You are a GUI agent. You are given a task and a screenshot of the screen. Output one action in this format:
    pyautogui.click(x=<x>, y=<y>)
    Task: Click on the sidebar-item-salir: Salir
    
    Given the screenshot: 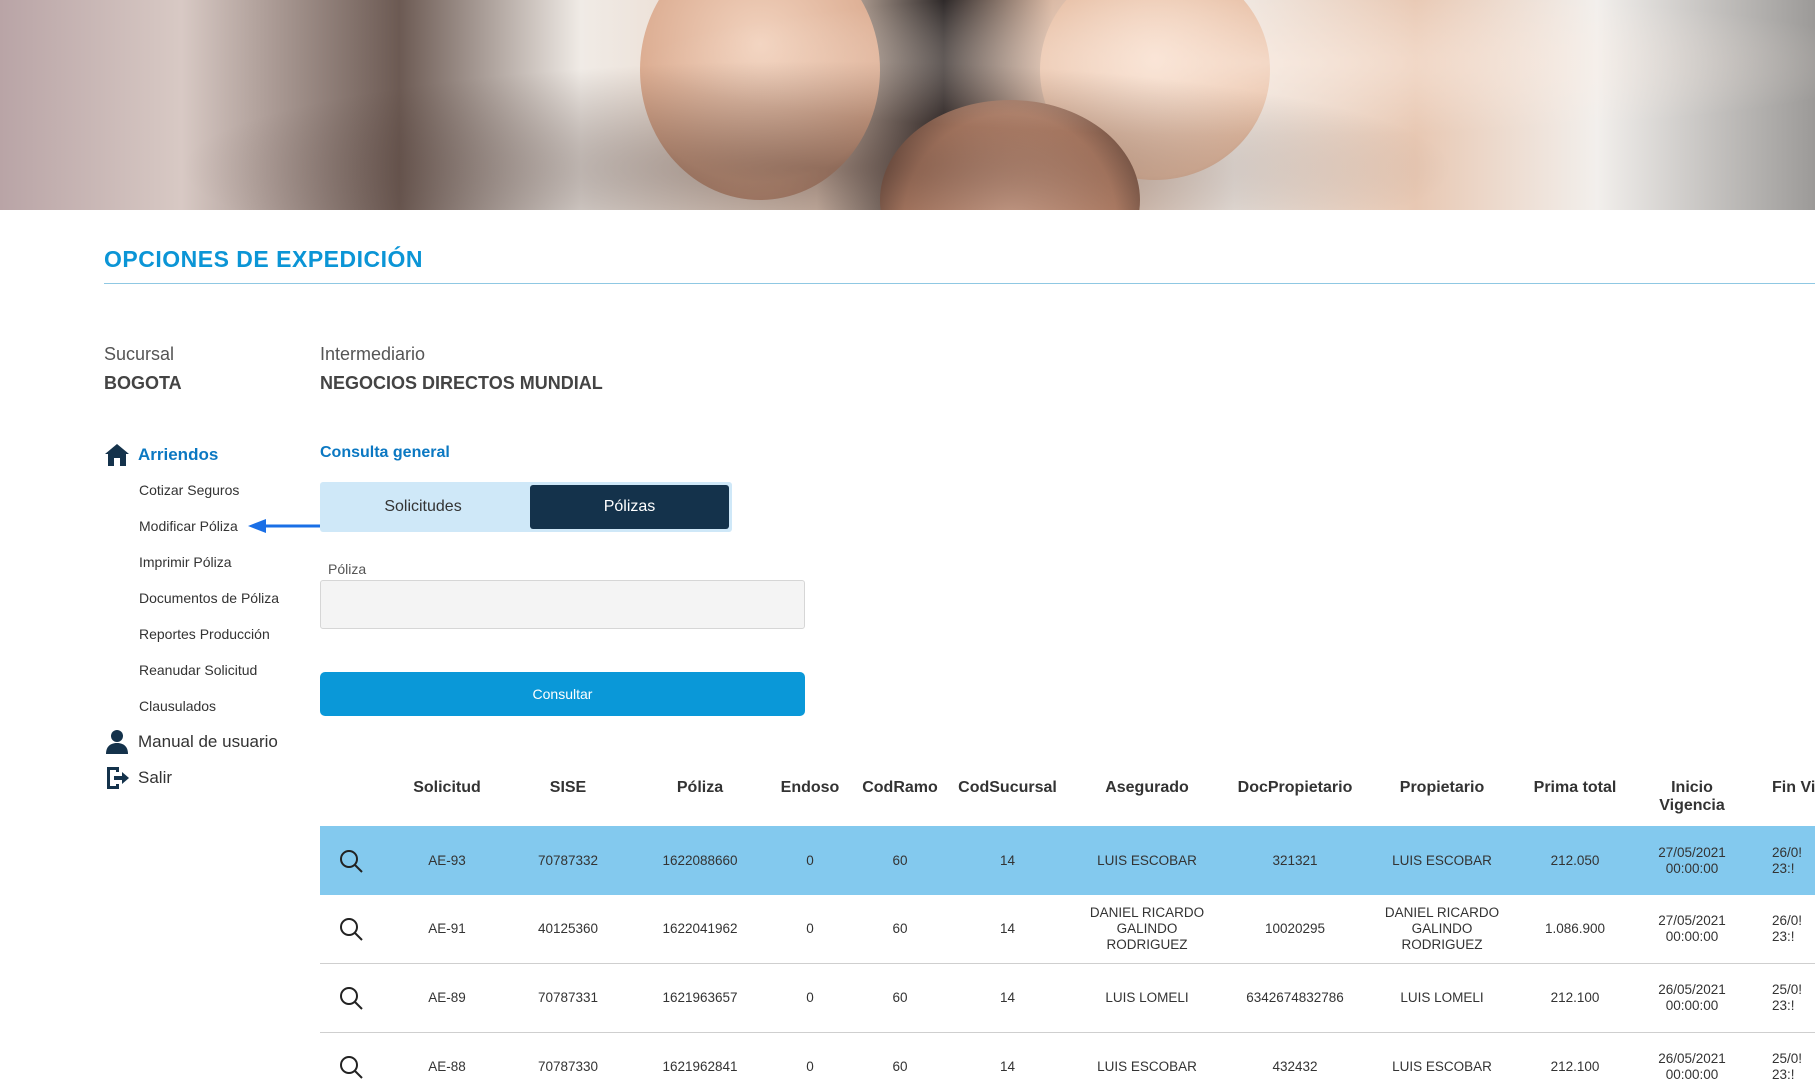 What is the action you would take?
    pyautogui.click(x=138, y=778)
    